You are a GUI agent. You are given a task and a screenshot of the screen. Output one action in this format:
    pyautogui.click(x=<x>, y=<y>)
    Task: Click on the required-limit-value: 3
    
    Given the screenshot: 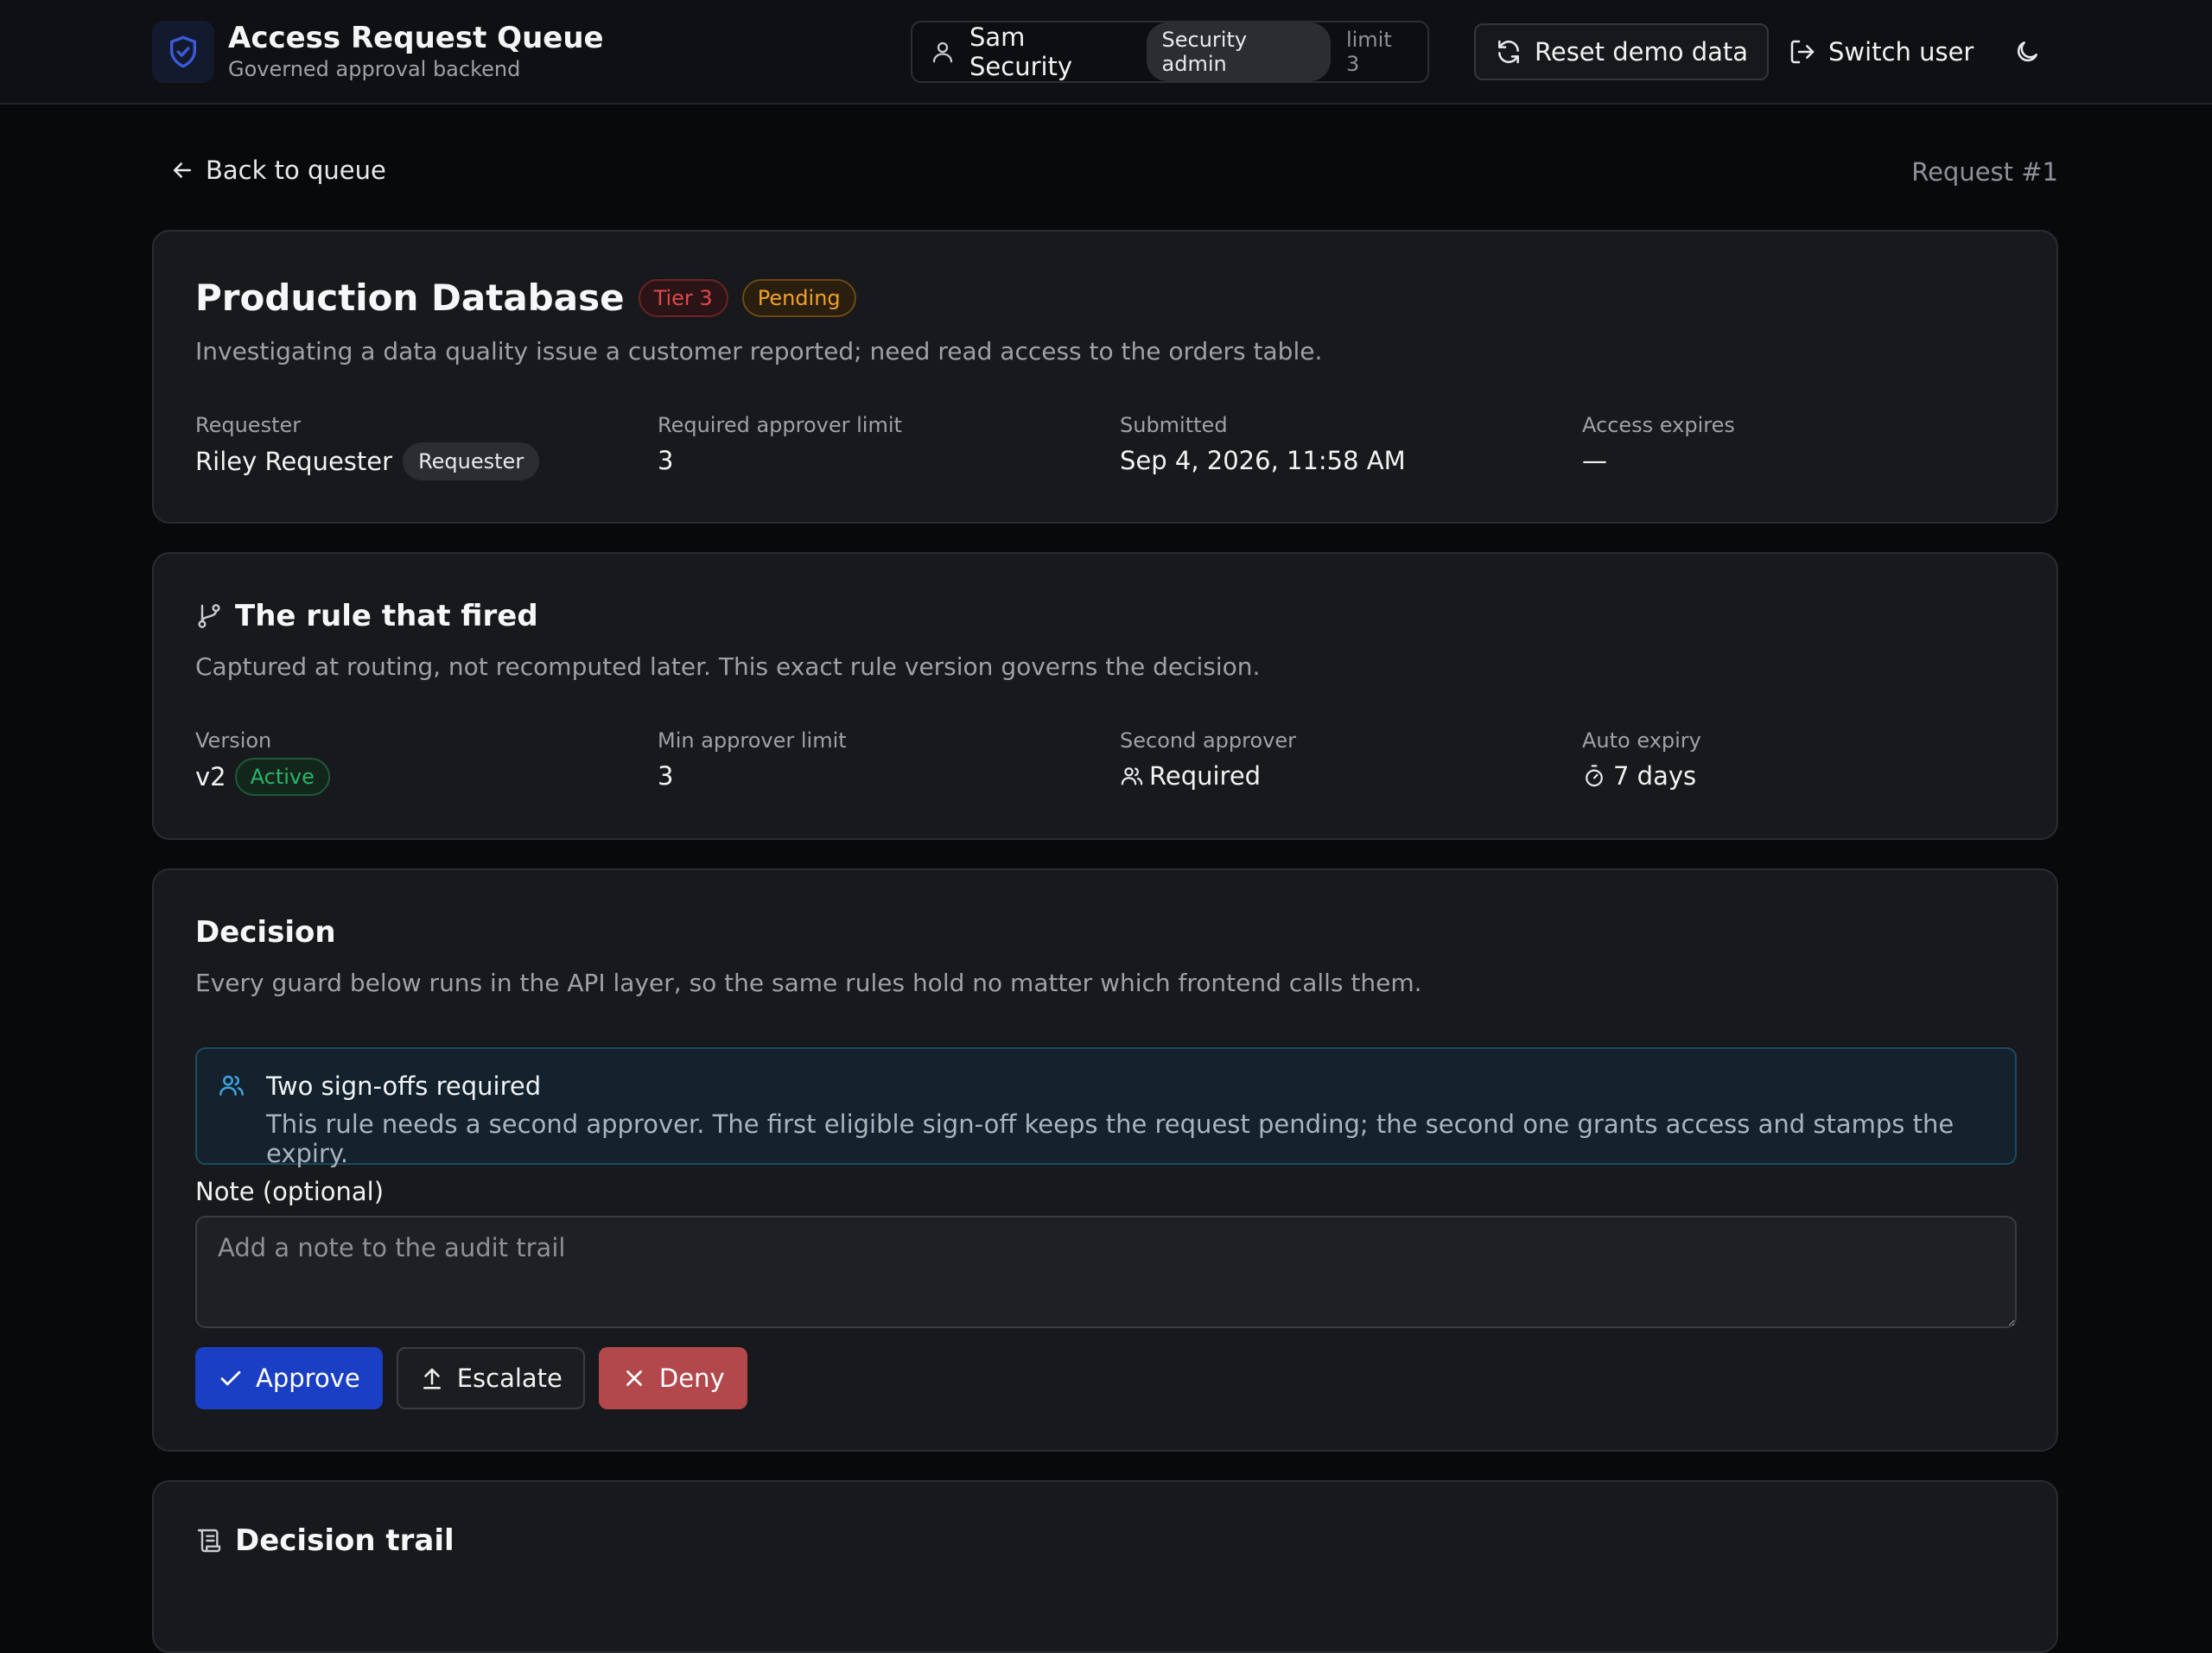 What is the action you would take?
    pyautogui.click(x=666, y=460)
    